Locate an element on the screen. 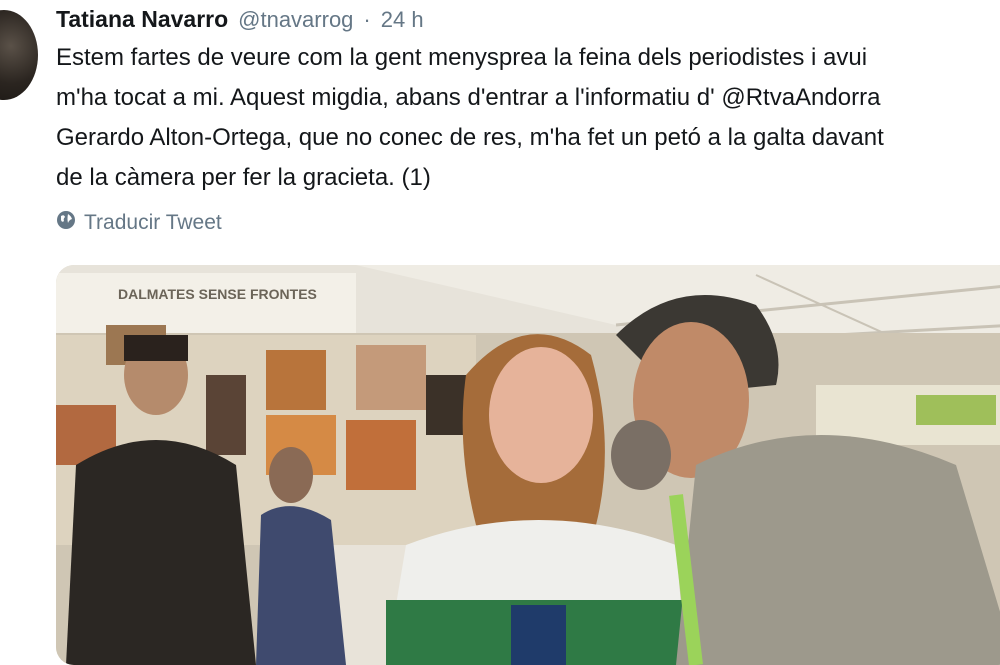  banner-text: DALMATES SENSE FRONTES is located at coordinates (217, 294).